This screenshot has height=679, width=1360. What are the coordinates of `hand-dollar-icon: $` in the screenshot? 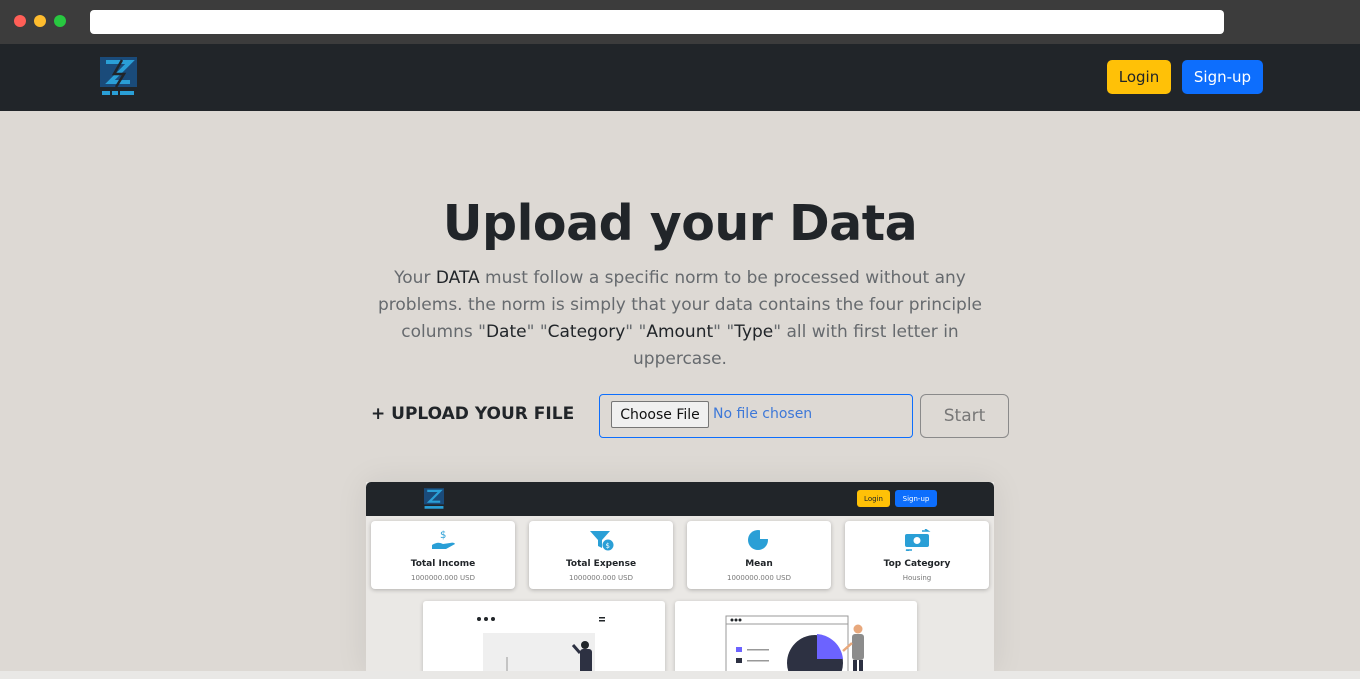 It's located at (443, 539).